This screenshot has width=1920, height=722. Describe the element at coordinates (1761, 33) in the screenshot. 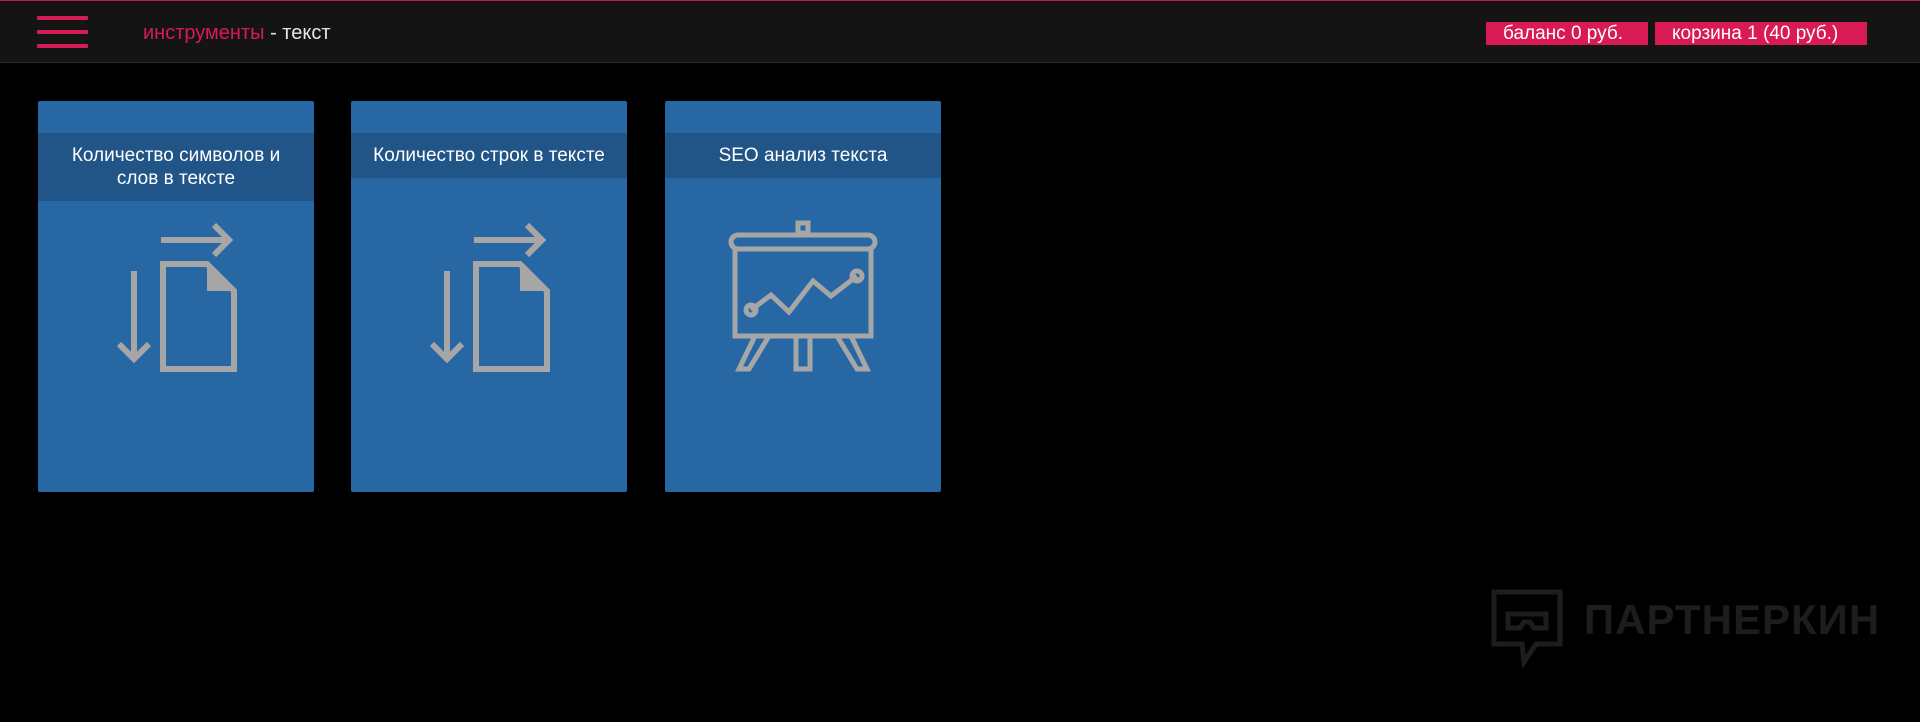

I see `cart-button: корзина 1 (40 руб.)` at that location.